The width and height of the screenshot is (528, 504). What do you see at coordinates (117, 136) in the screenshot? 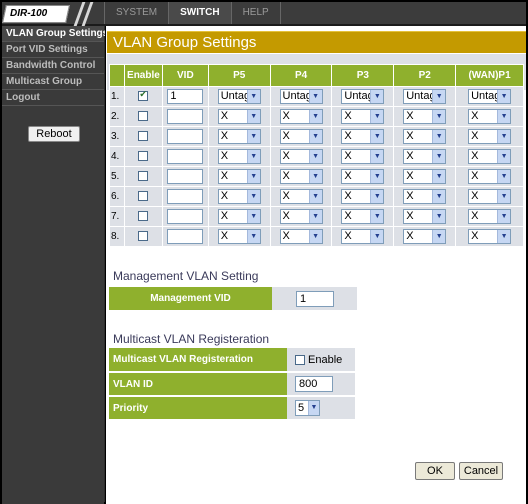
I see `row-number: 3.` at bounding box center [117, 136].